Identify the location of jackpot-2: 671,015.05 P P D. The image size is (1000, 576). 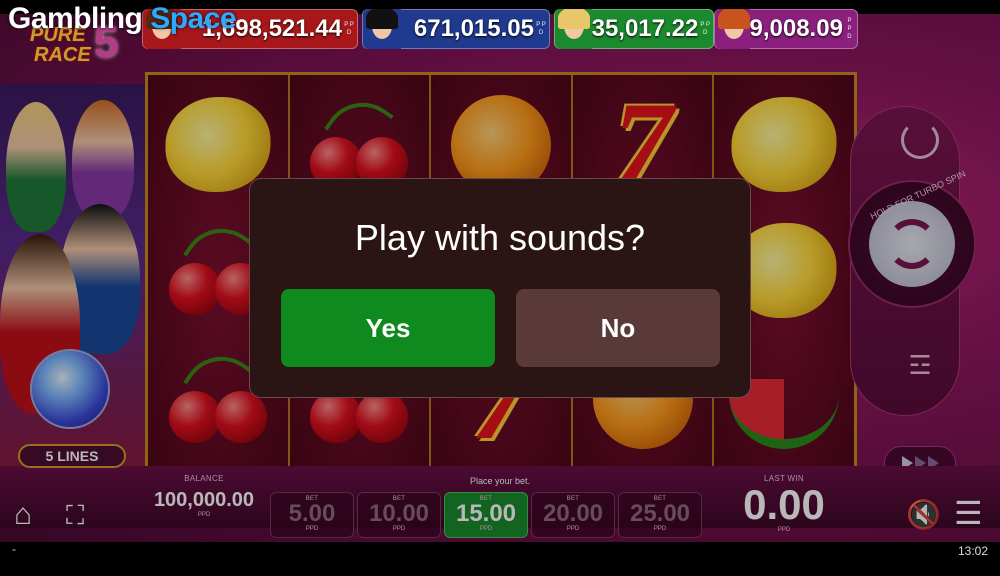
(456, 29).